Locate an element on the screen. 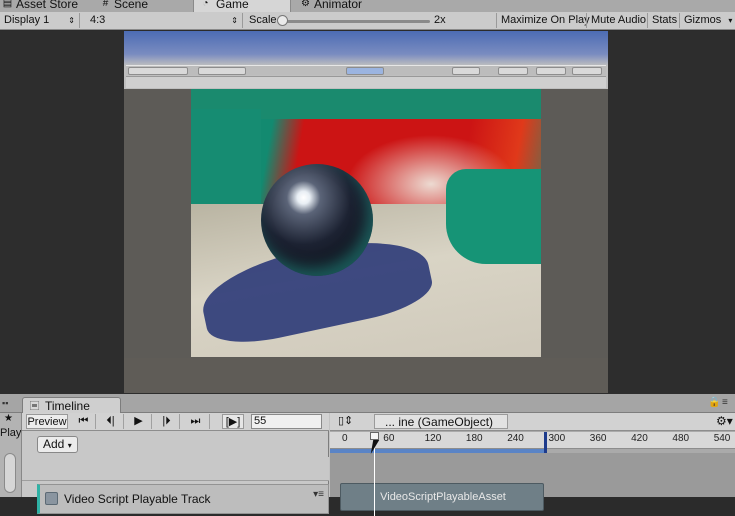 The width and height of the screenshot is (735, 516). gizmos-button: Gizmos ▾ is located at coordinates (707, 20).